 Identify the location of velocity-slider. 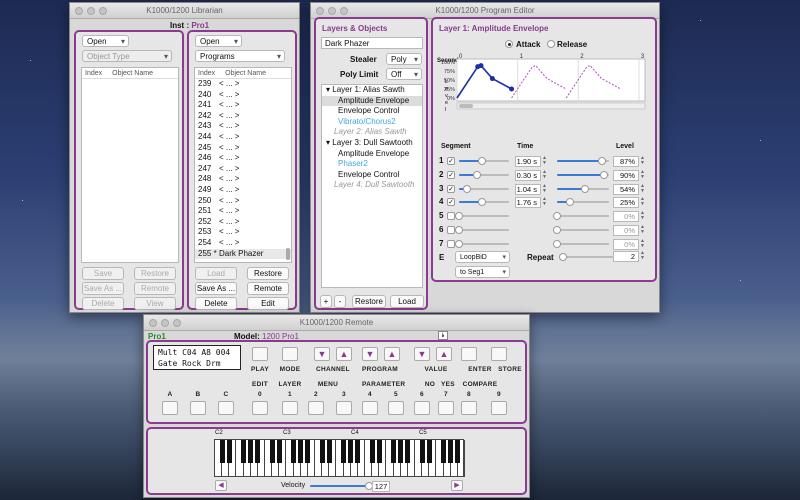
(341, 486).